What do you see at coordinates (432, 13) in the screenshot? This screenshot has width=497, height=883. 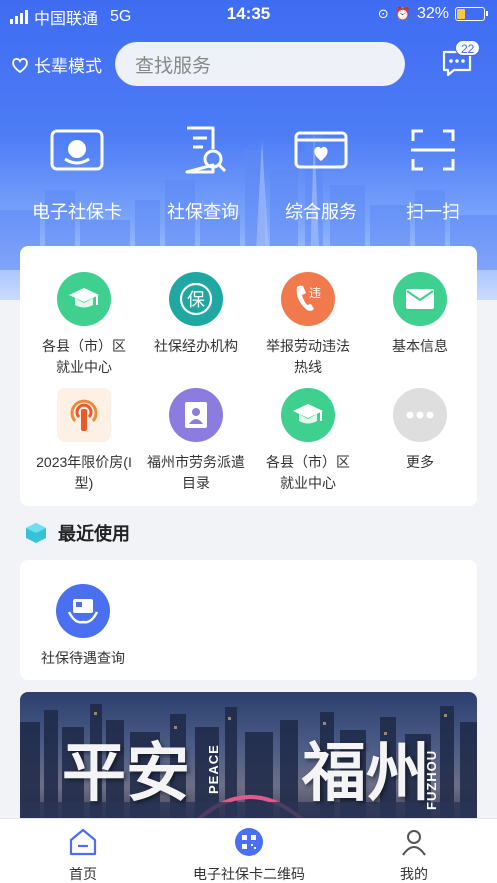 I see `battery-percent: 32%` at bounding box center [432, 13].